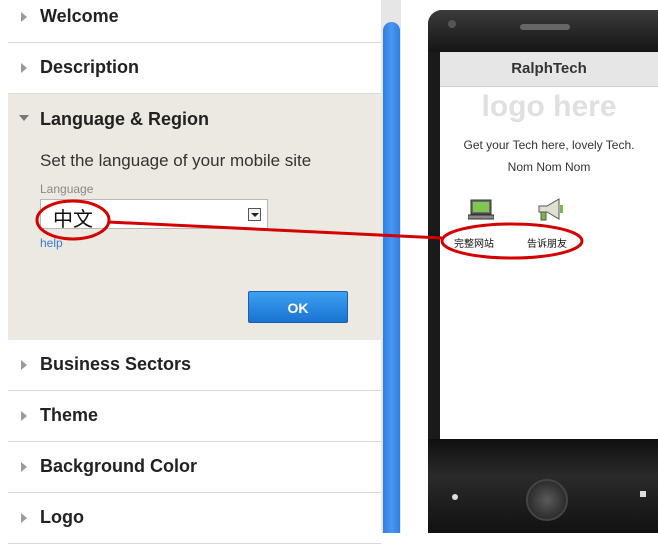  What do you see at coordinates (119, 466) in the screenshot?
I see `accordion-item-label: Background Color` at bounding box center [119, 466].